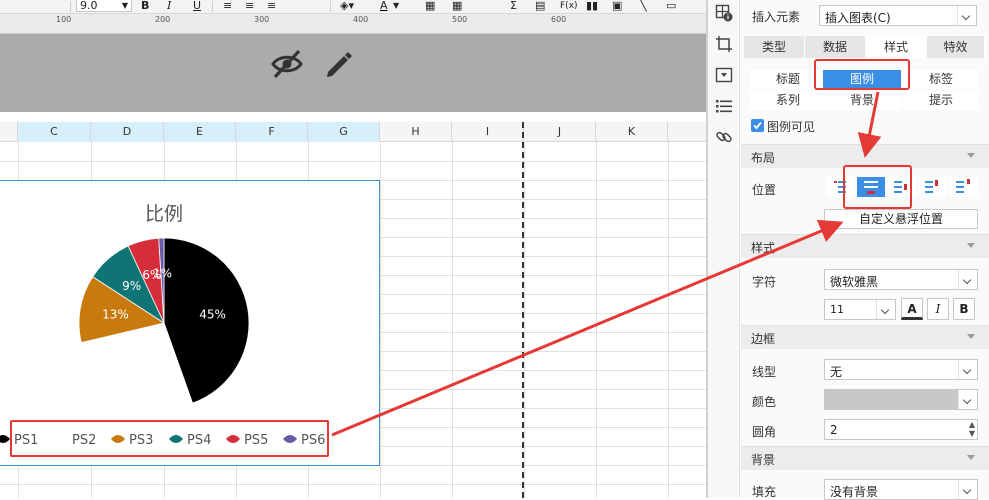 Image resolution: width=989 pixels, height=500 pixels. I want to click on subtab-series: 系列, so click(788, 100).